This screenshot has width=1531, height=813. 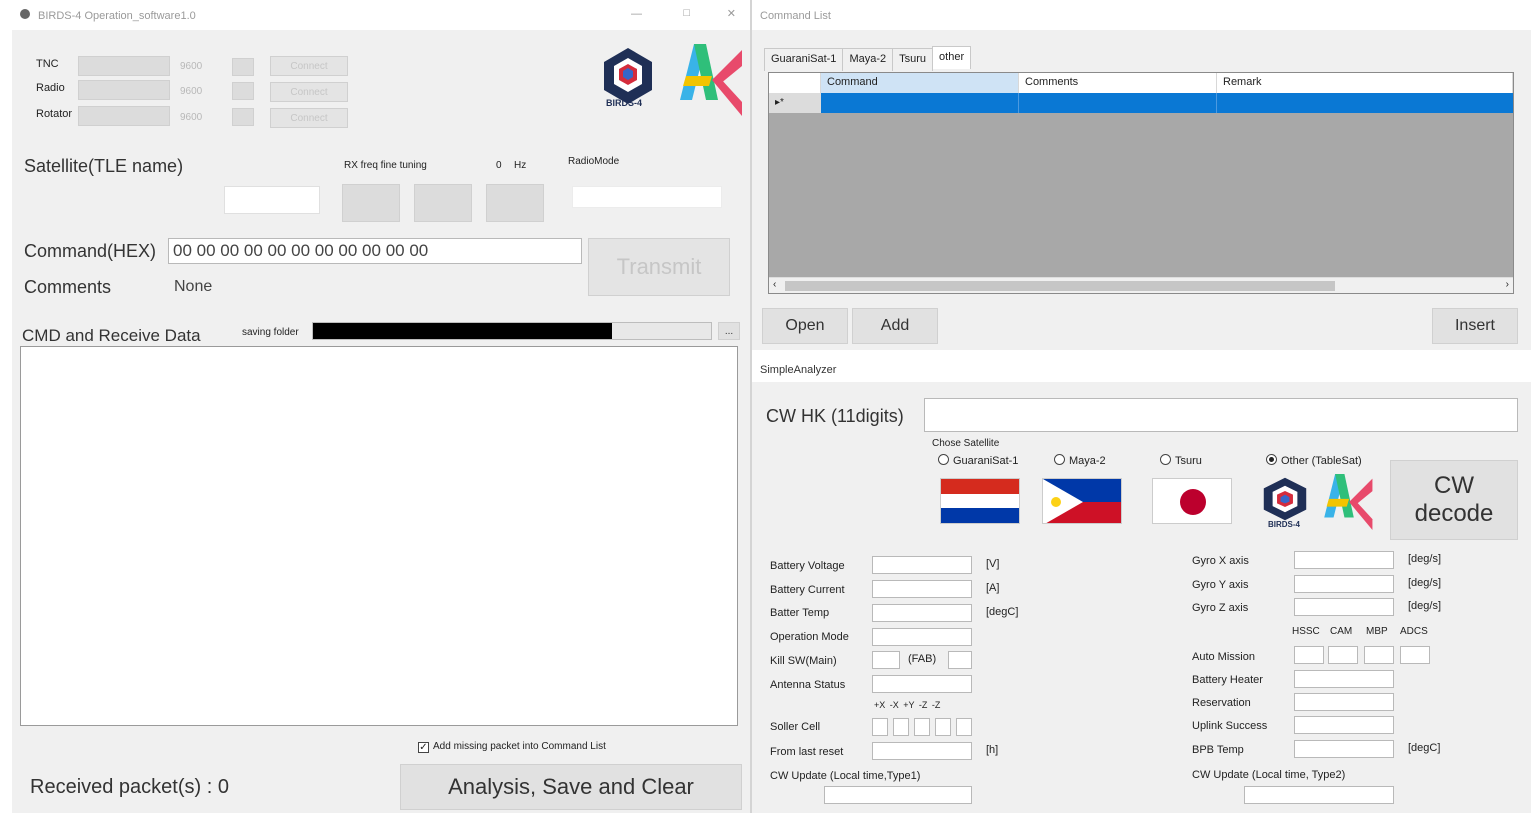 What do you see at coordinates (868, 59) in the screenshot?
I see `tab-maya2: Maya-2` at bounding box center [868, 59].